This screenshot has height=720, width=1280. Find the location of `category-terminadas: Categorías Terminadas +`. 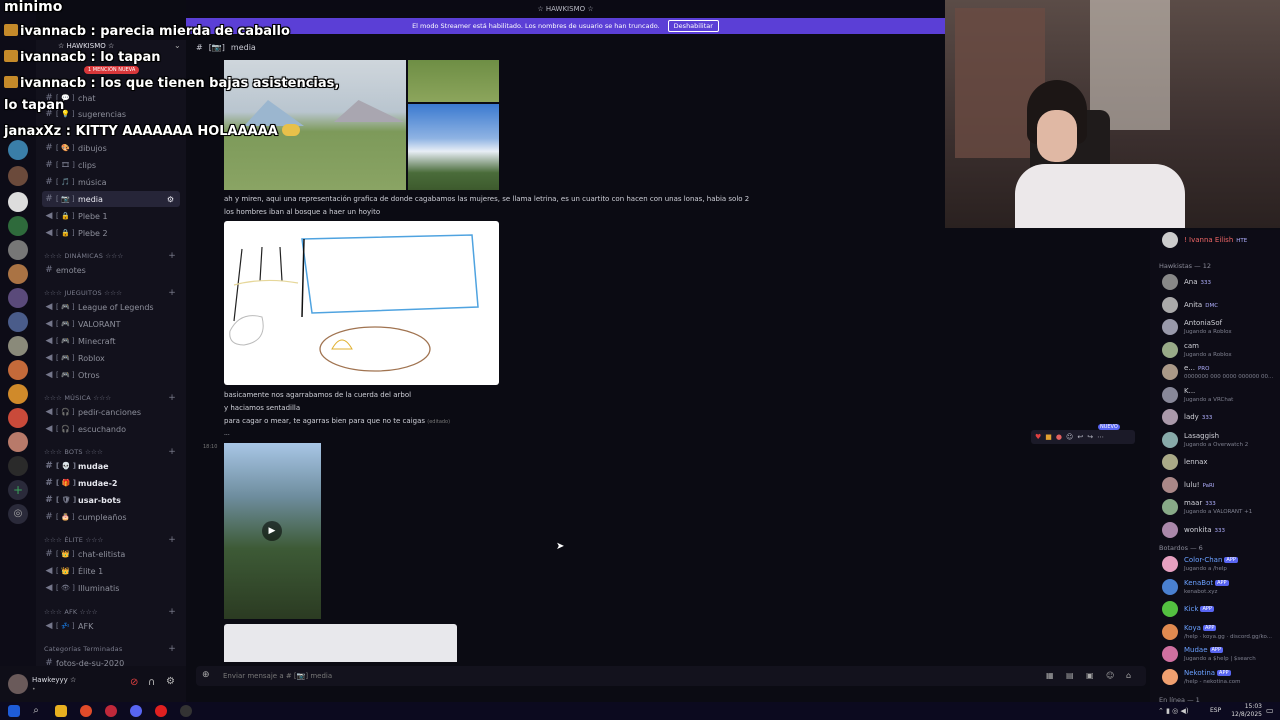

category-terminadas: Categorías Terminadas + is located at coordinates (112, 649).